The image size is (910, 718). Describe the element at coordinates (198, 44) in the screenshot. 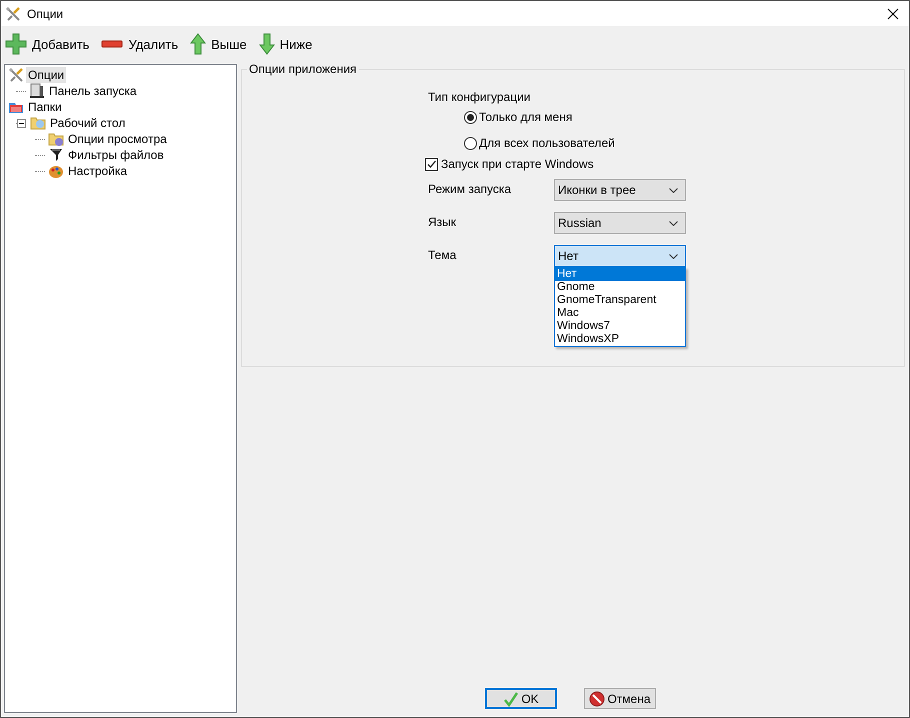

I see `up-arrow-icon` at that location.